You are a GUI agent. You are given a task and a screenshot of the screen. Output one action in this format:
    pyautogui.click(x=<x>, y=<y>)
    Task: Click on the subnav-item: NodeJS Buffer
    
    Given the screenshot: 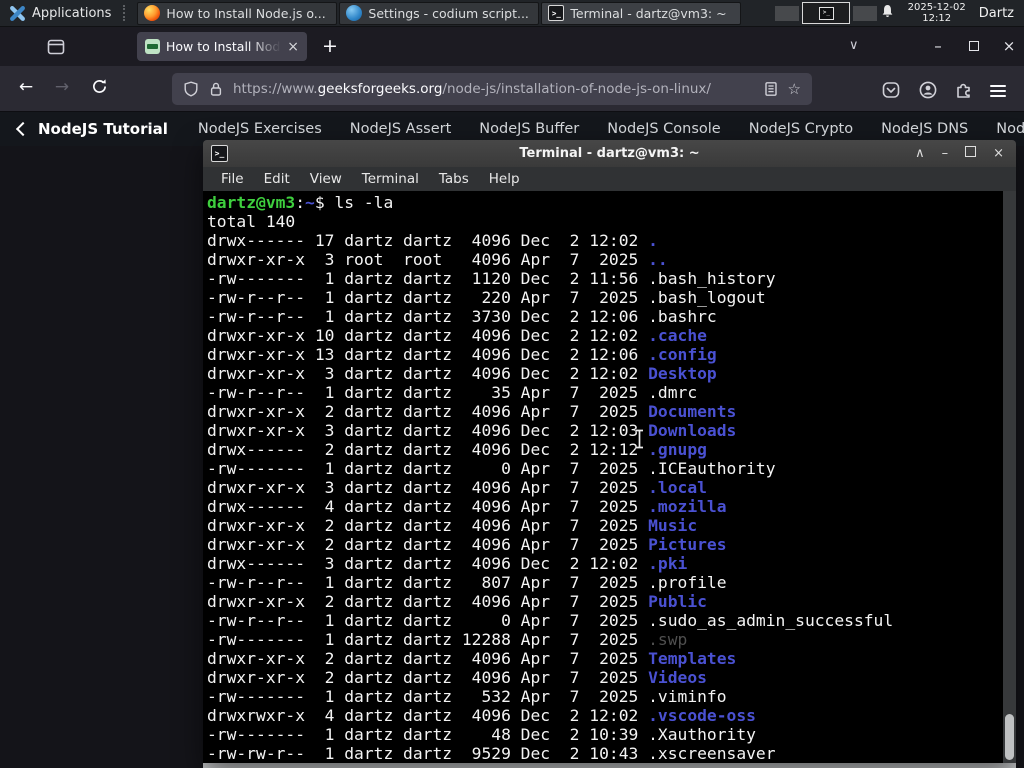 What is the action you would take?
    pyautogui.click(x=529, y=129)
    